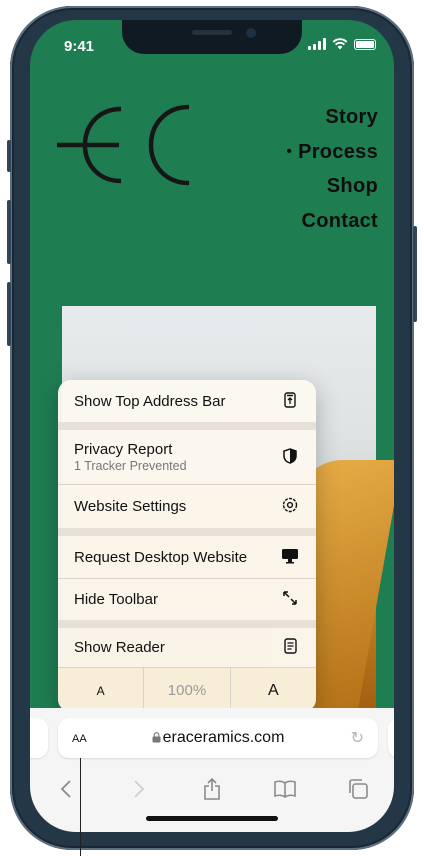 This screenshot has height=856, width=424. I want to click on previous-tab-preview, so click(39, 738).